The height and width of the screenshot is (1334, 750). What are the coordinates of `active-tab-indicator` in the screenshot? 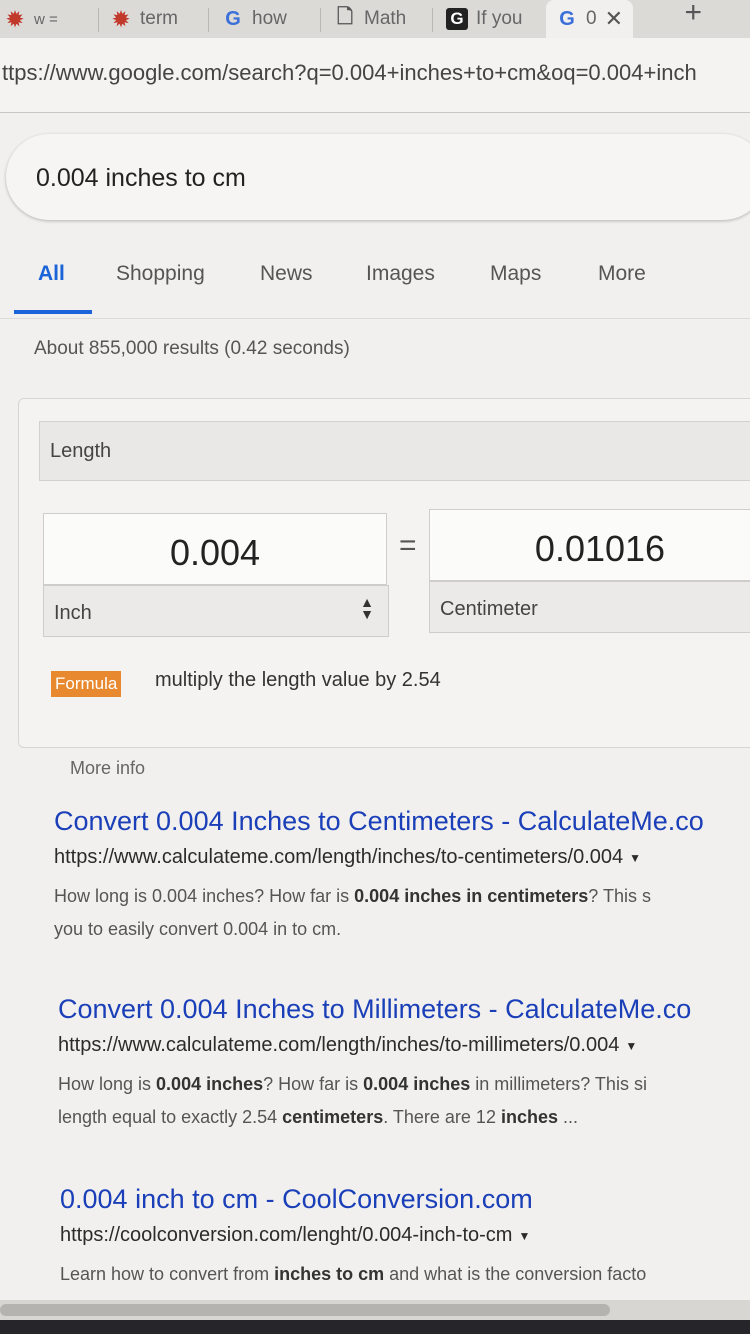 It's located at (53, 312).